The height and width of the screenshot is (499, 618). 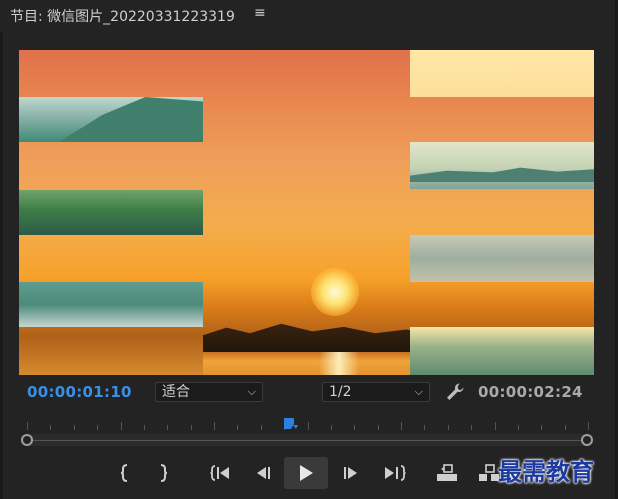 I want to click on zoom-level-select: 适合 ⌵, so click(x=209, y=392).